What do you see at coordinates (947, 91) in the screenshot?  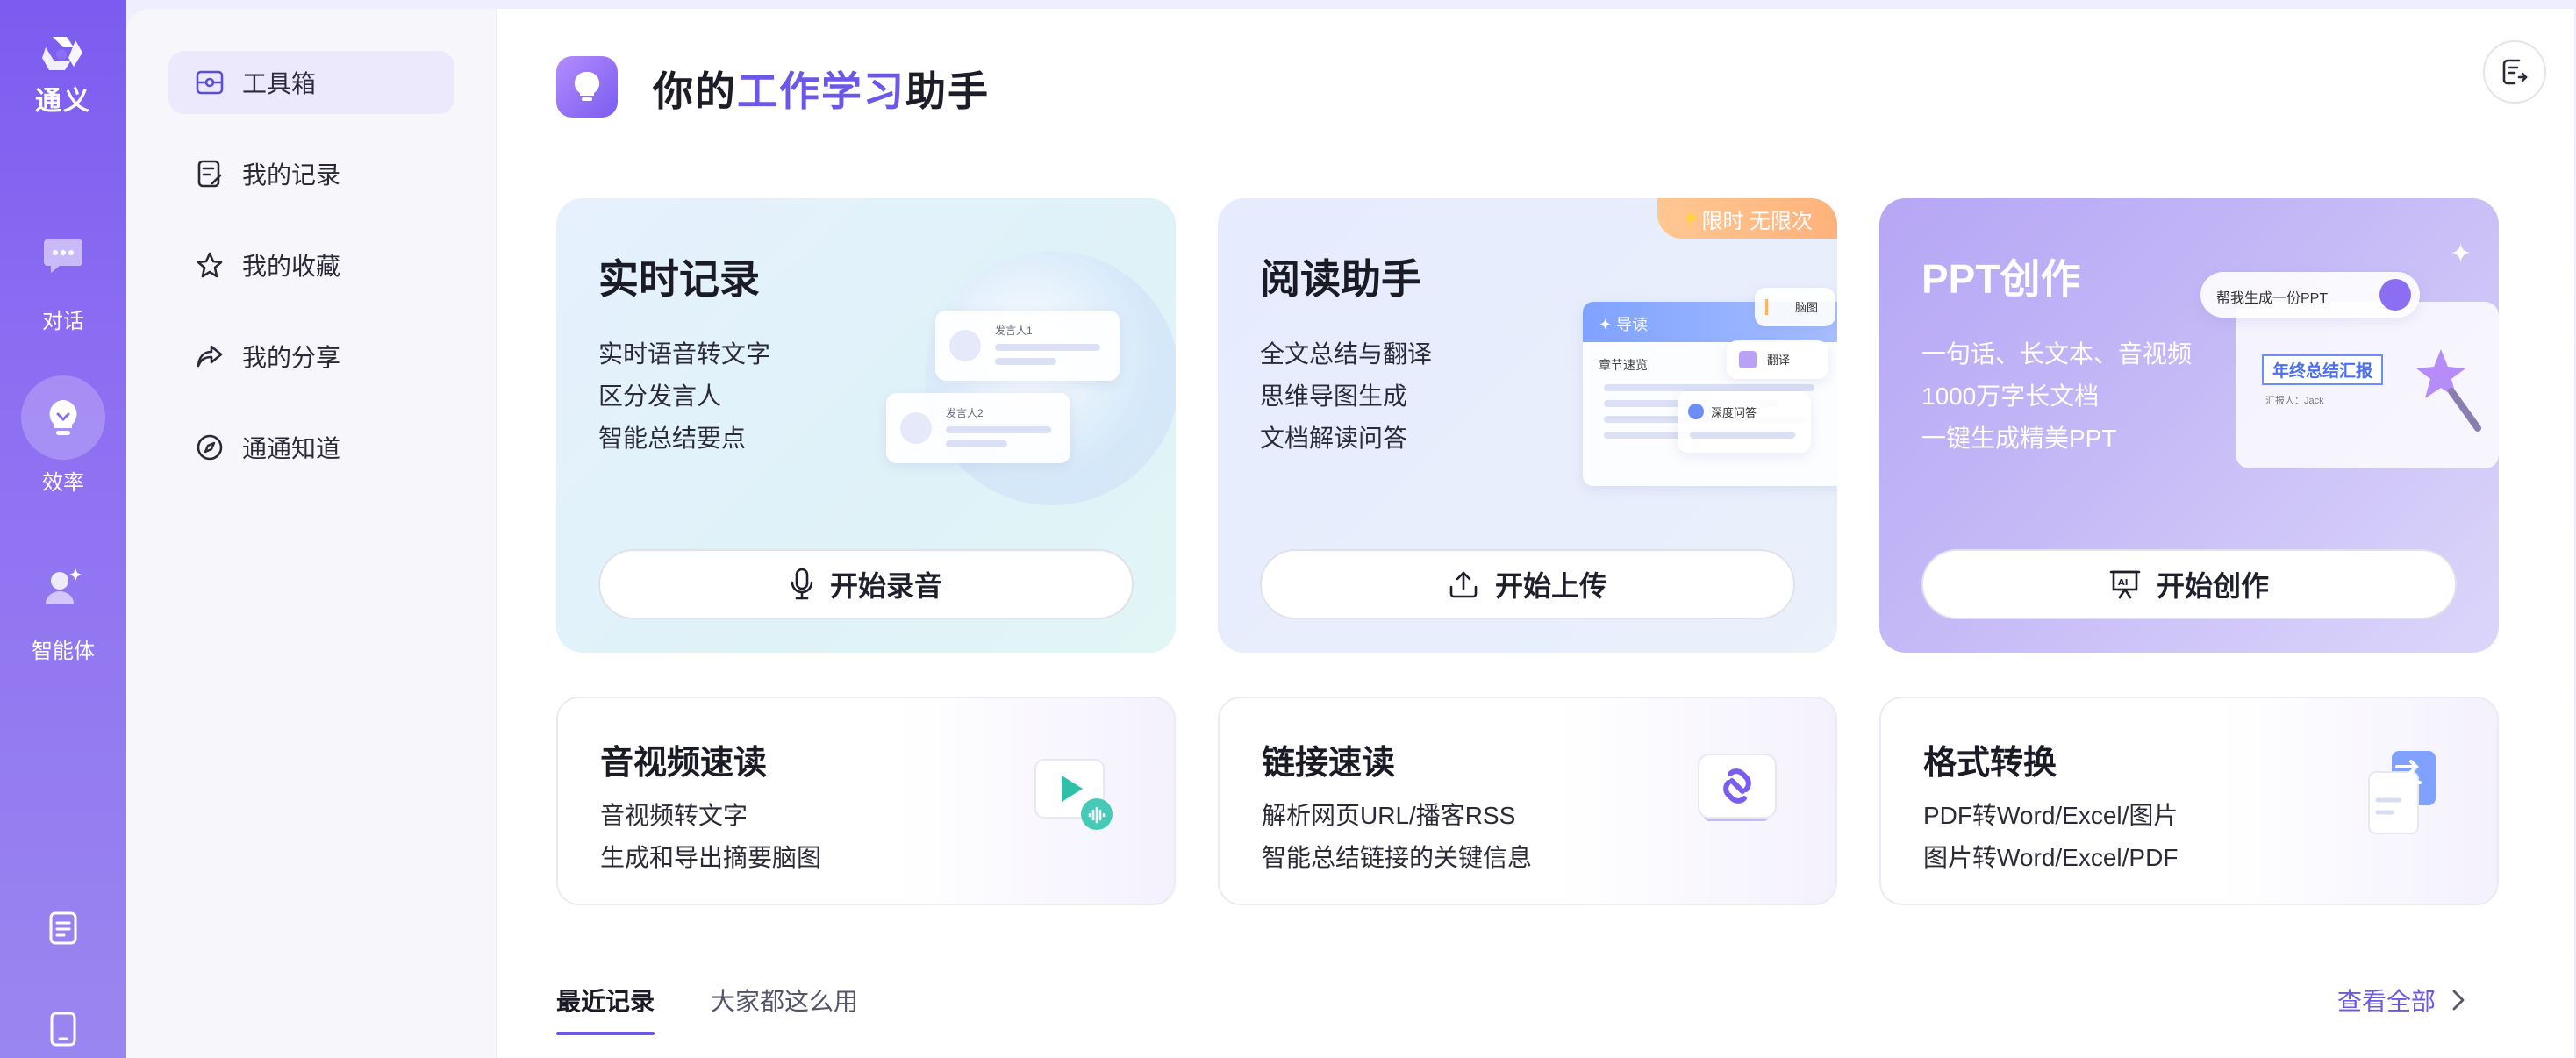 I see `title-suffix: 助手` at bounding box center [947, 91].